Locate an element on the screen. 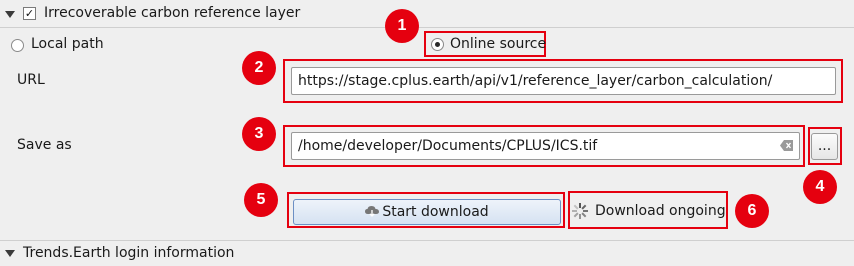 This screenshot has width=854, height=266. online-source-label: Online source is located at coordinates (498, 44).